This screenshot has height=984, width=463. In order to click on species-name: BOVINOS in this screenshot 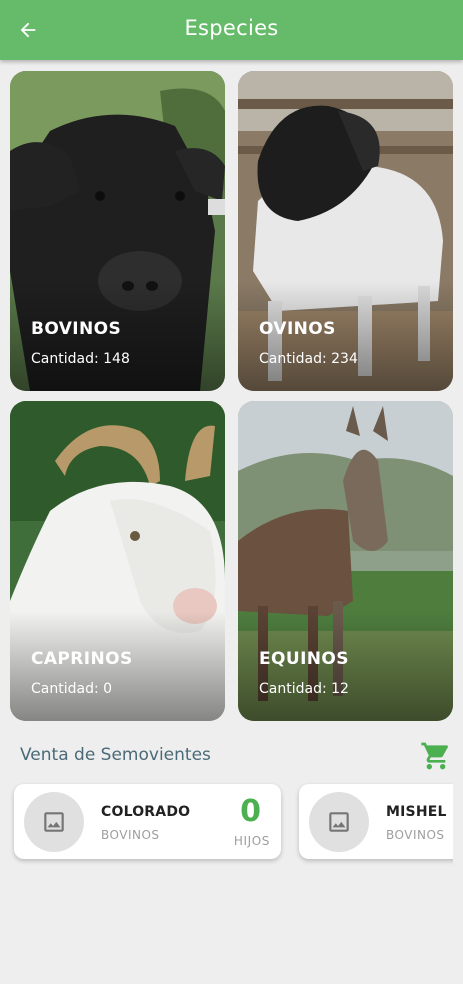, I will do `click(76, 329)`.